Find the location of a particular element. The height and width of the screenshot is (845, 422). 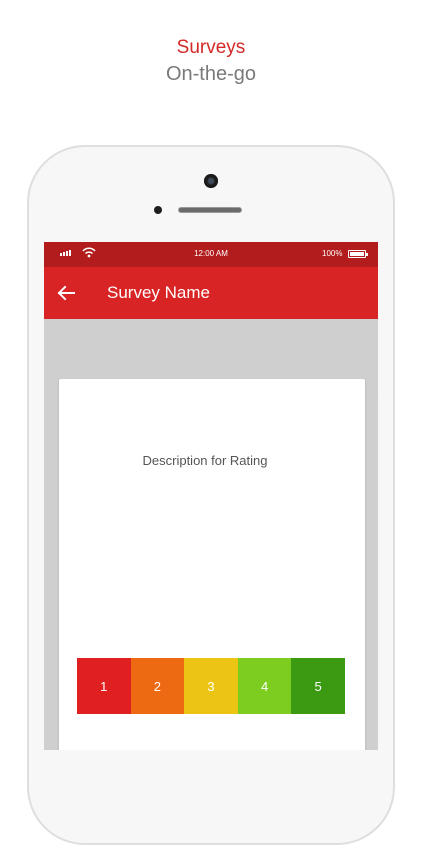

earpiece-speaker is located at coordinates (210, 210).